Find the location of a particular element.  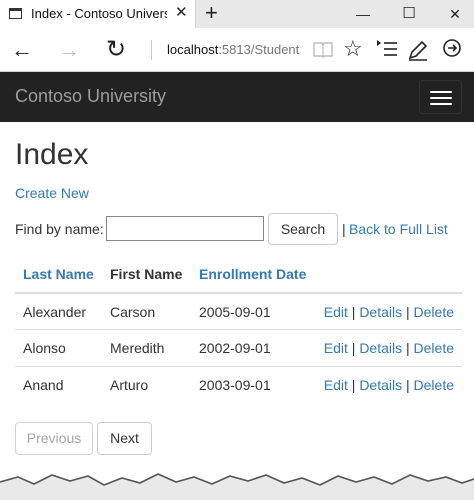

next-page-button: Next is located at coordinates (124, 438).